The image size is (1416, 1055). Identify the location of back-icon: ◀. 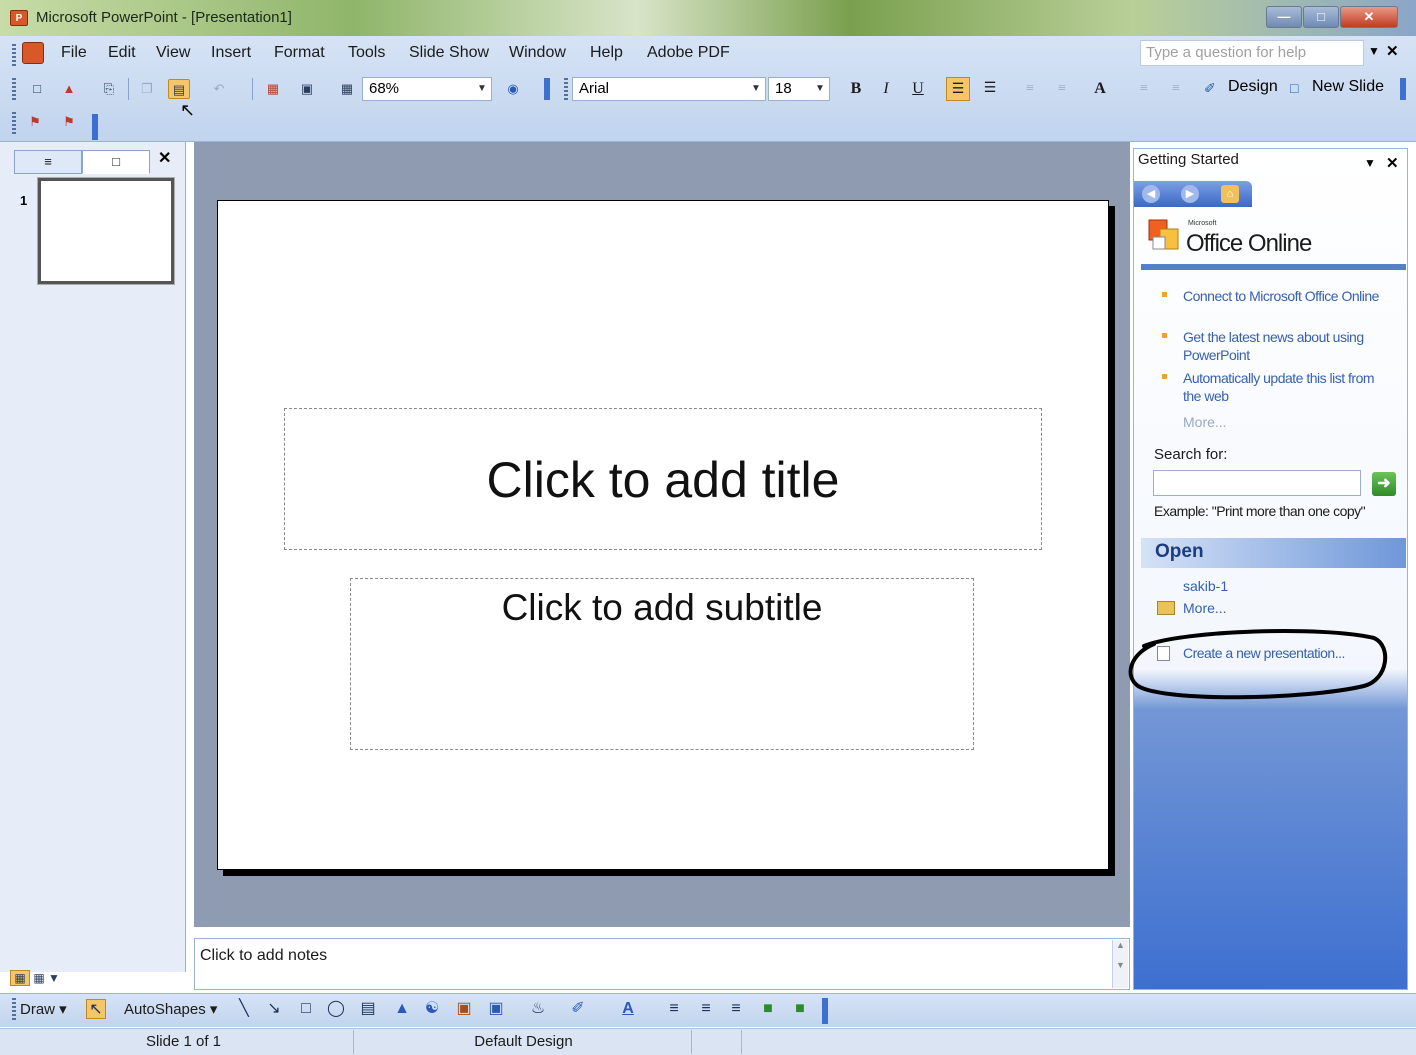
(1151, 194).